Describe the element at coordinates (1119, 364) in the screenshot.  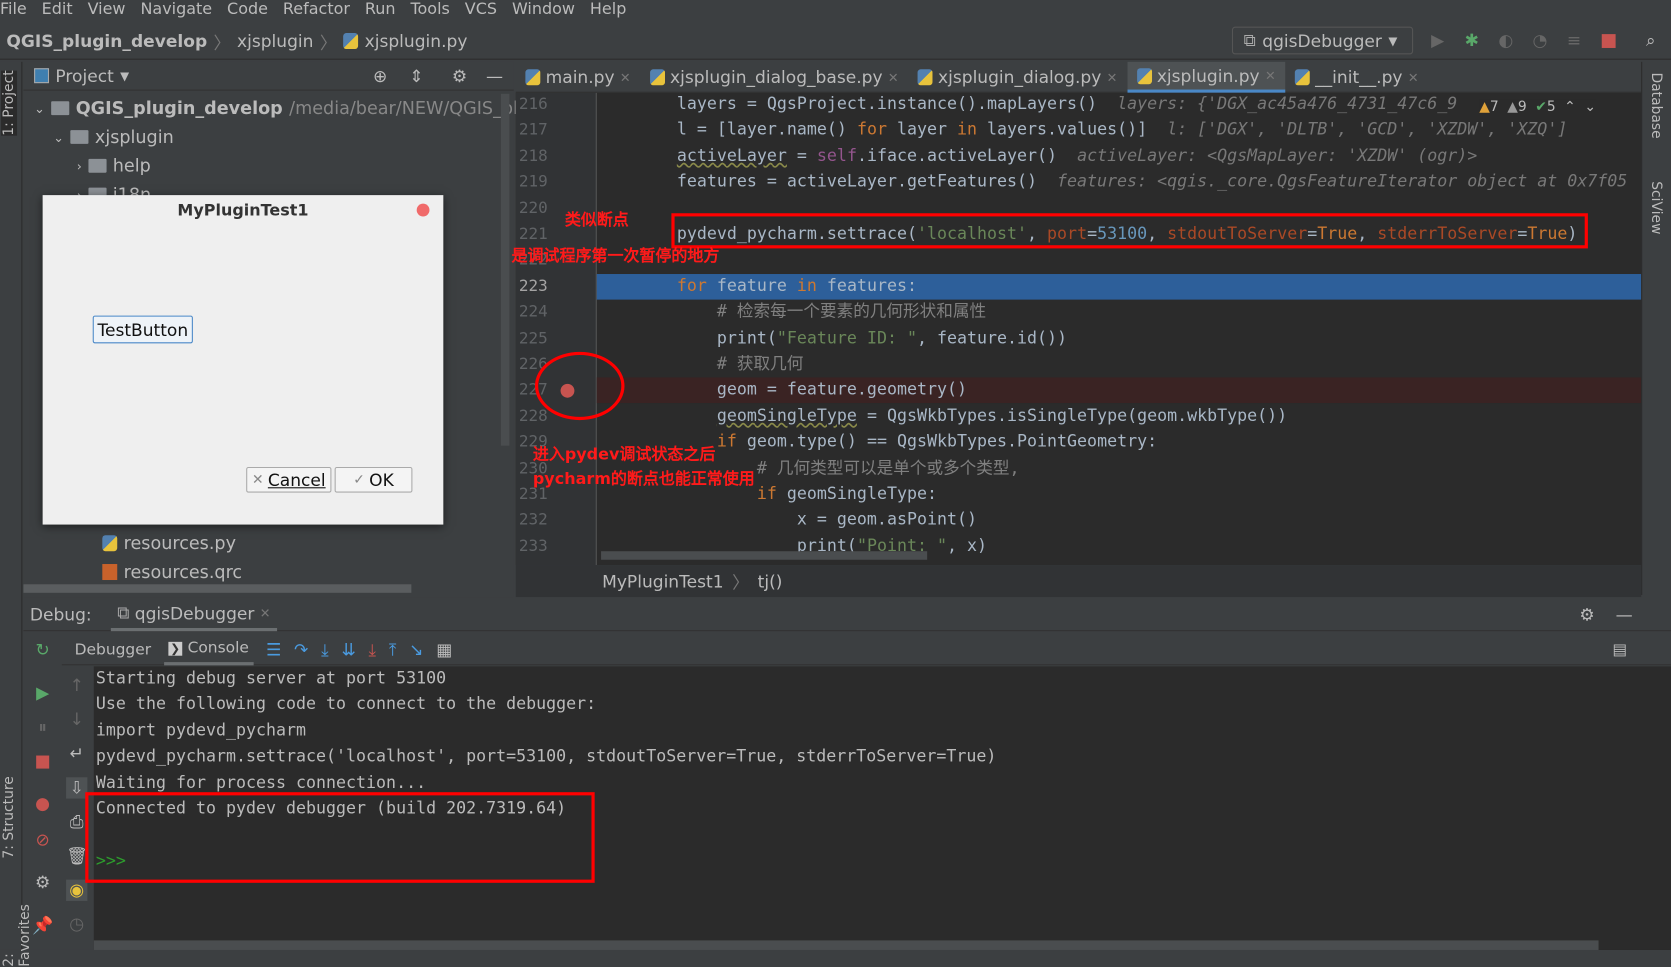
I see `code-line: # 获取几何` at that location.